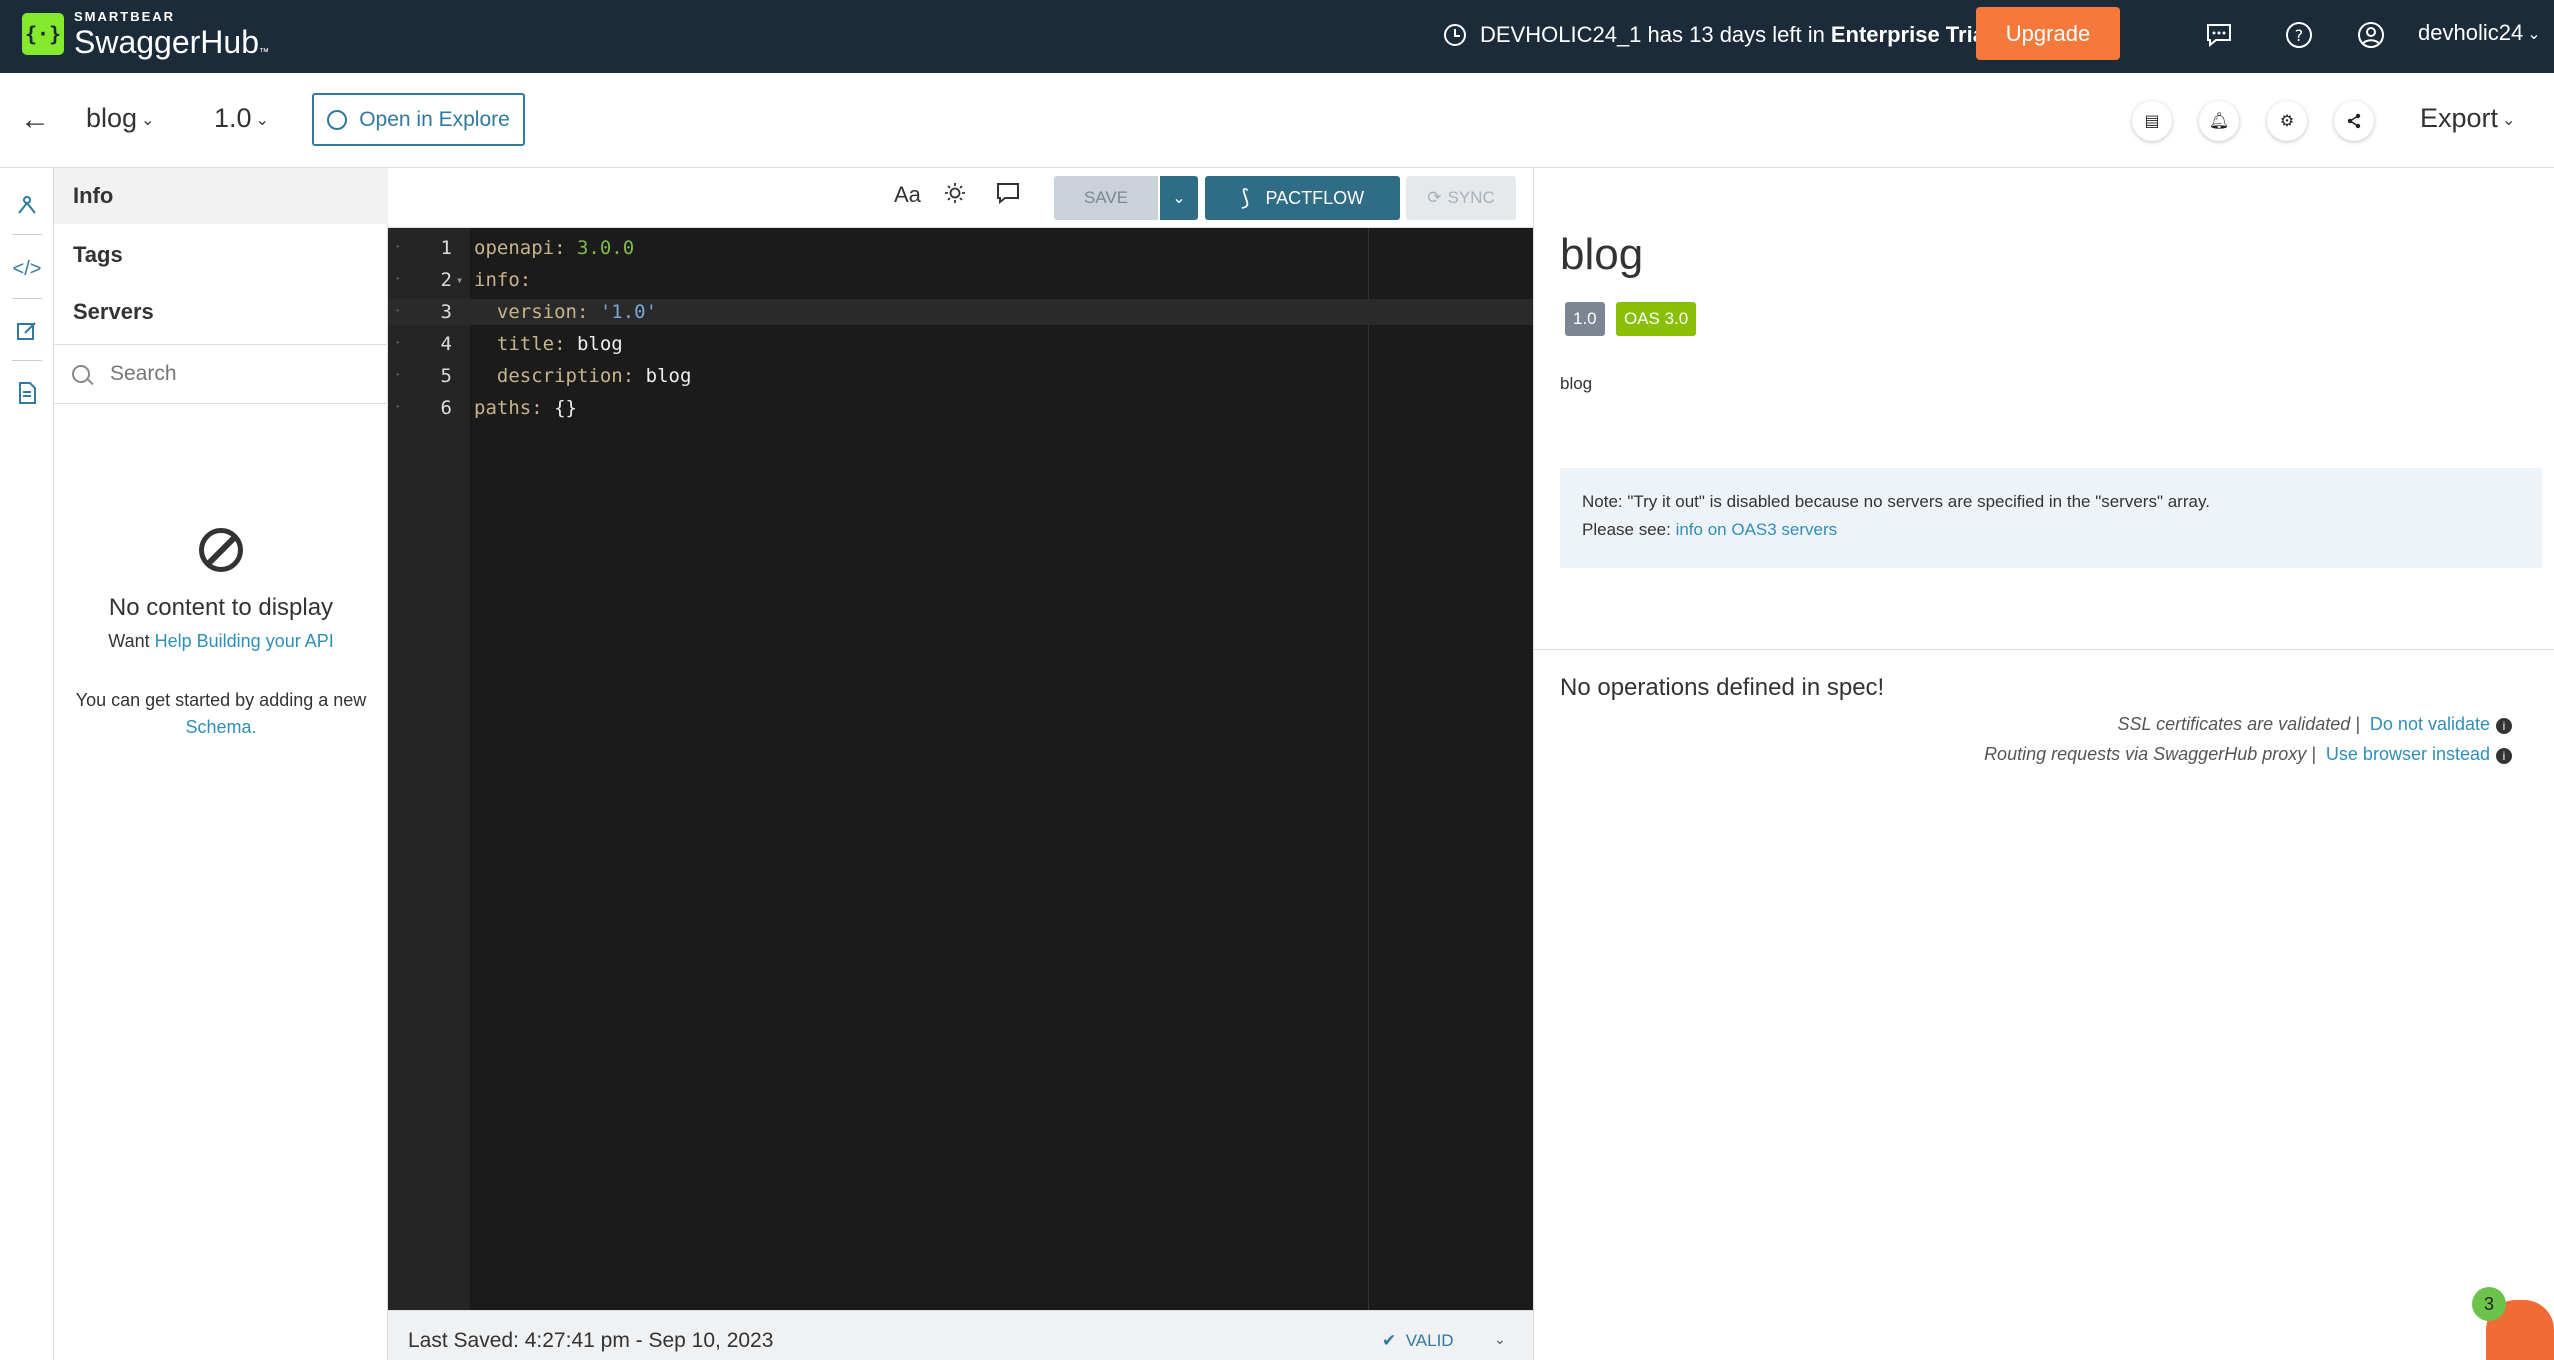 The height and width of the screenshot is (1360, 2554). I want to click on yaml-key: paths:, so click(508, 408).